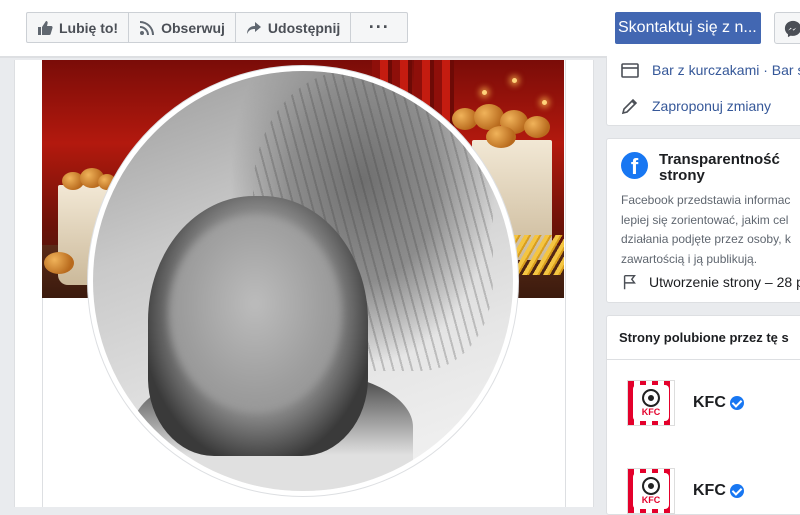  What do you see at coordinates (706, 200) in the screenshot?
I see `transparency-line: Facebook przedstawia informac` at bounding box center [706, 200].